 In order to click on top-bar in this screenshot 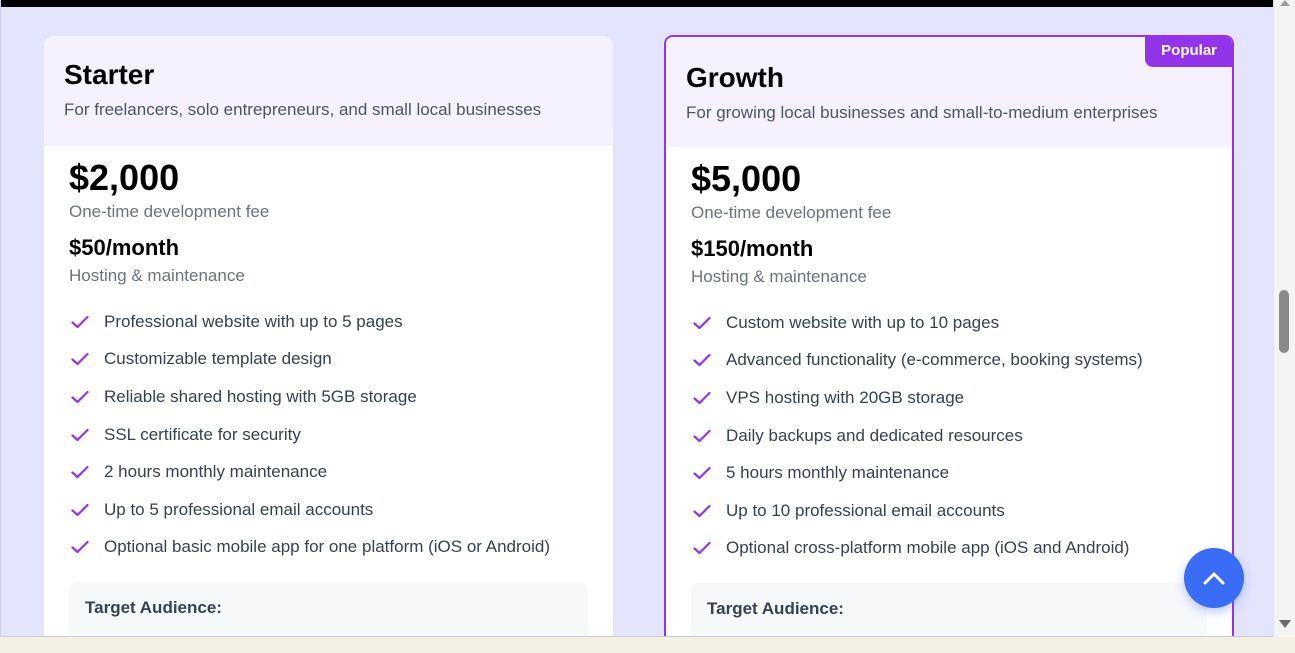, I will do `click(637, 3)`.